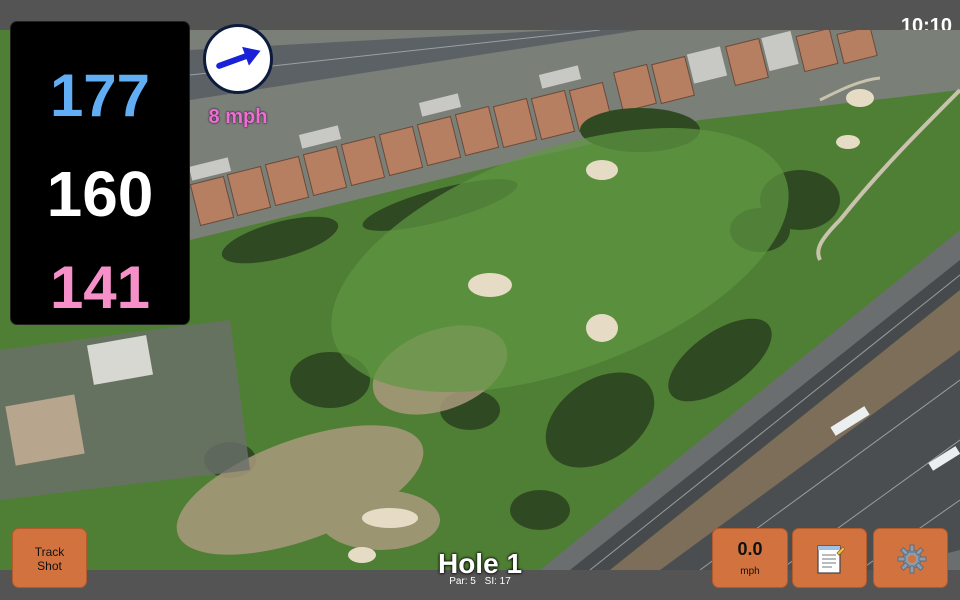 This screenshot has height=600, width=960. I want to click on notepad-icon, so click(831, 559).